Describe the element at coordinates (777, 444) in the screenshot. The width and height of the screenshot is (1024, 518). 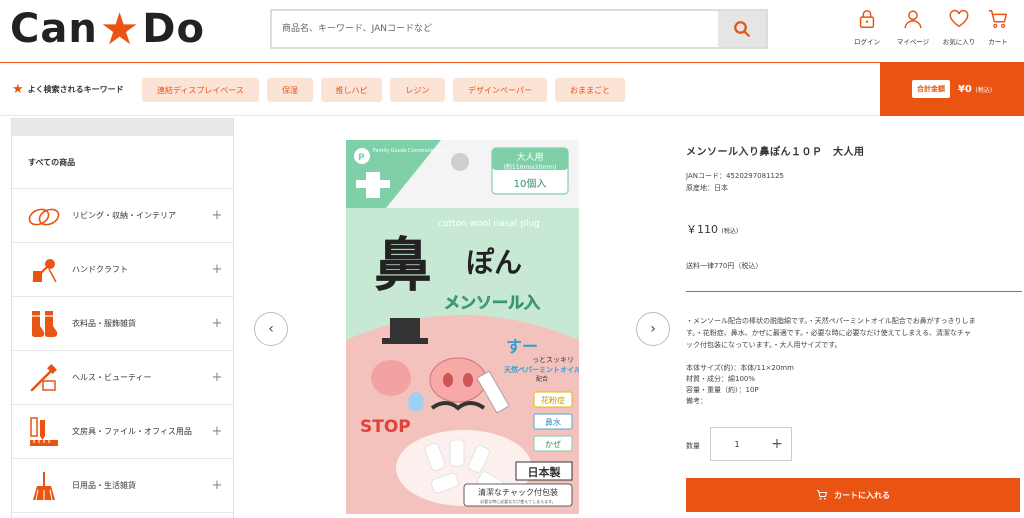
I see `quantity-plus-button: +` at that location.